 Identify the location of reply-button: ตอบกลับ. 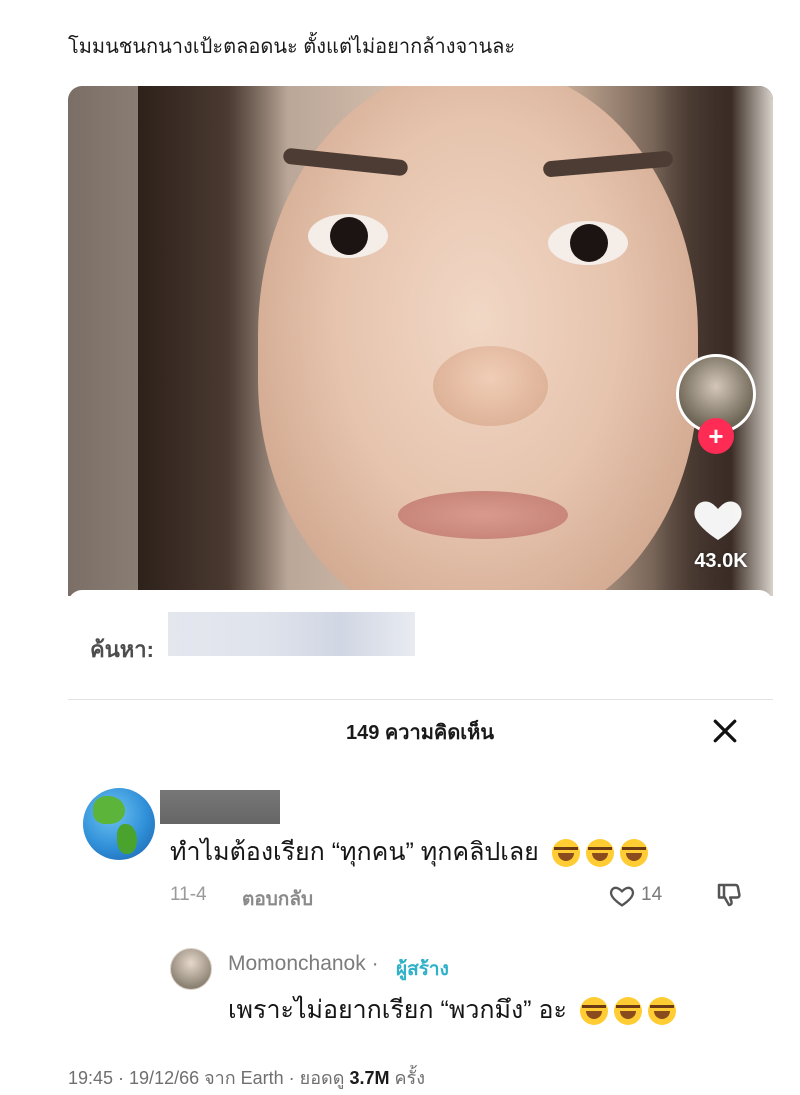
(277, 899).